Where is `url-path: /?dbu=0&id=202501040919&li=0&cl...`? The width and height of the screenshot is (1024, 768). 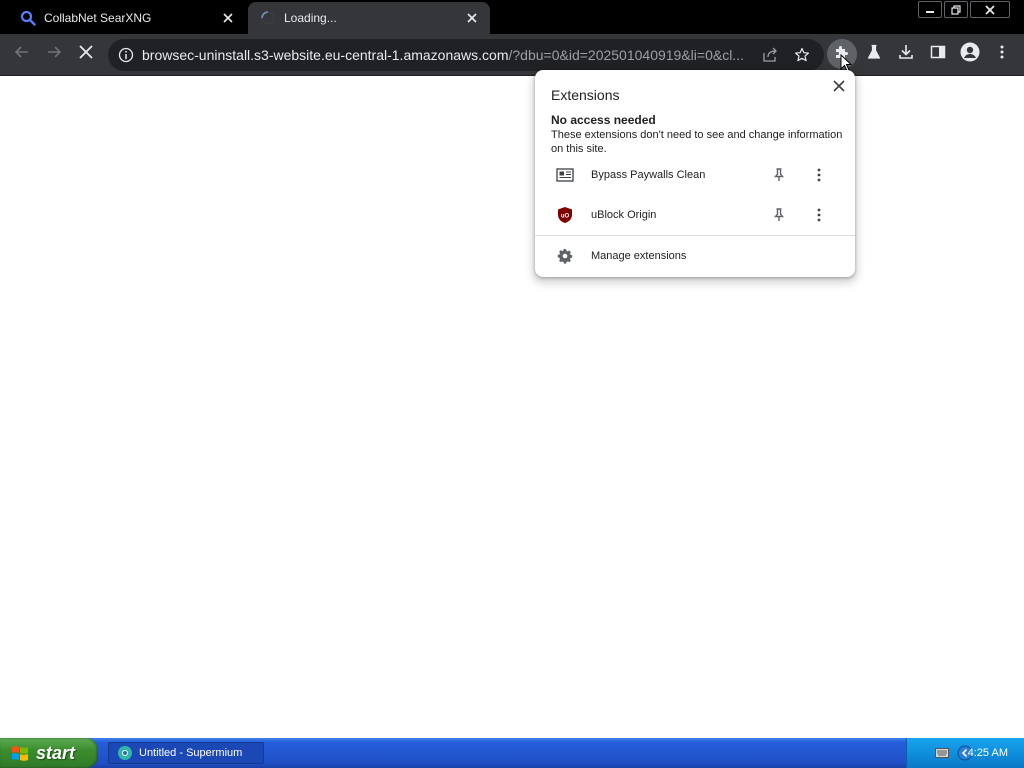
url-path: /?dbu=0&id=202501040919&li=0&cl... is located at coordinates (626, 55).